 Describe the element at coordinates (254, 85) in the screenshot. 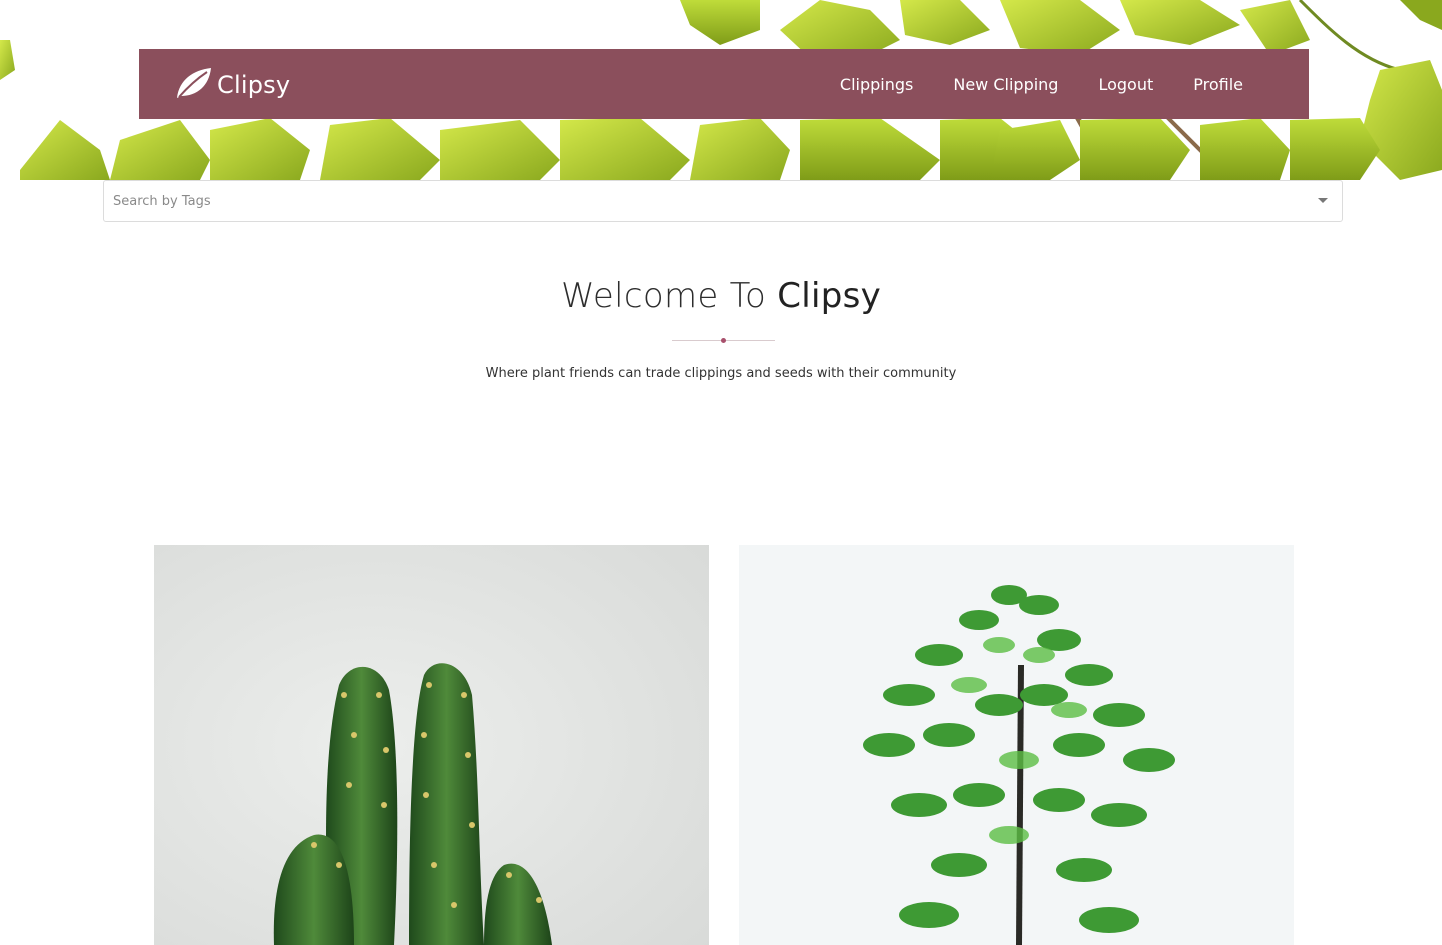

I see `brand-name: Clipsy` at that location.